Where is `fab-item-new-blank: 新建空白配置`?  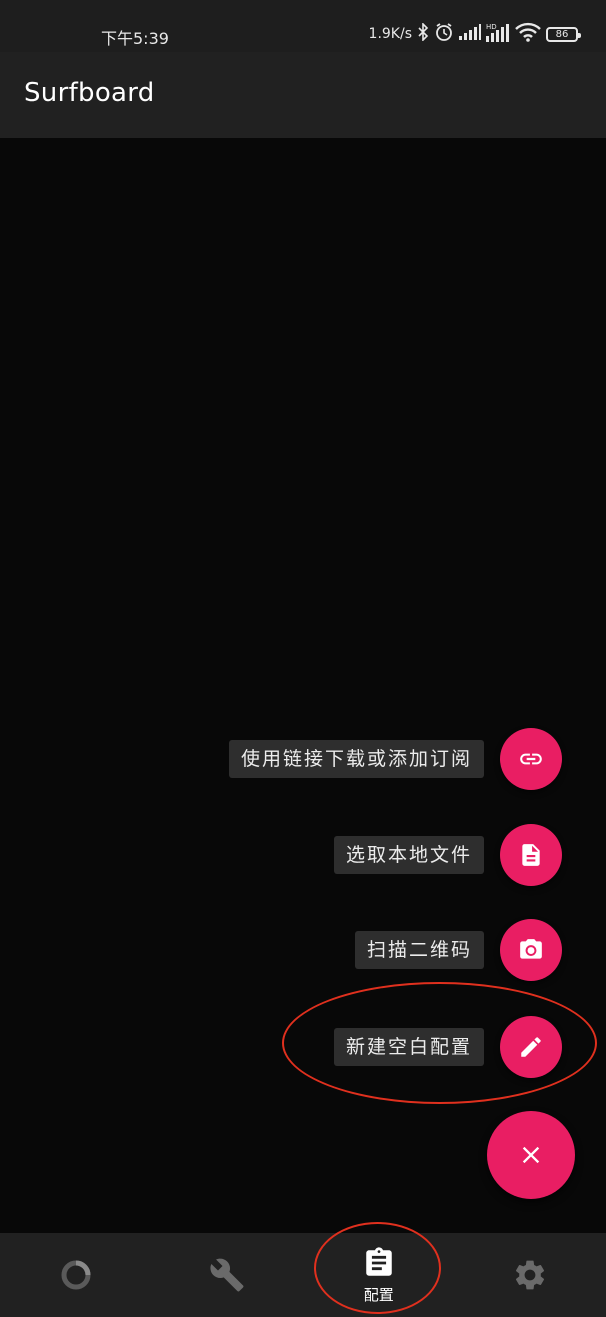 fab-item-new-blank: 新建空白配置 is located at coordinates (447, 1047).